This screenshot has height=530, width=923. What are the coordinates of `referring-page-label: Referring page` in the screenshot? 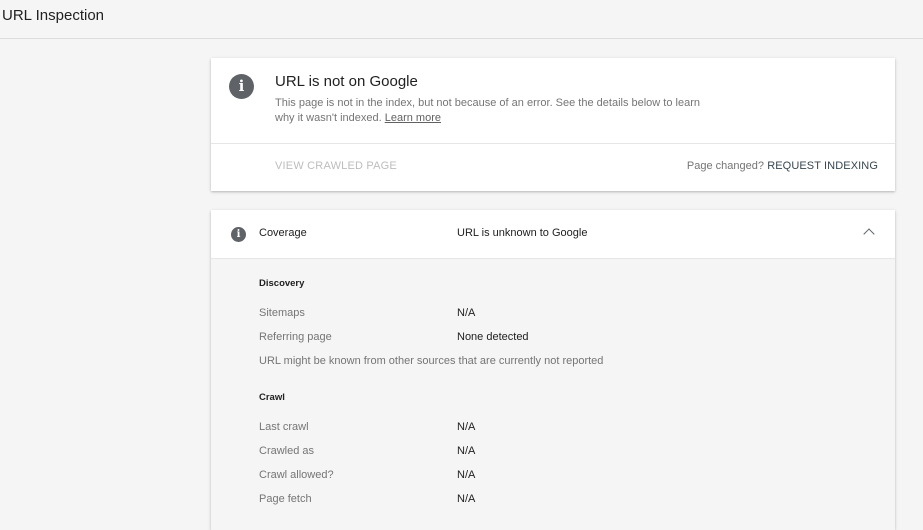 It's located at (295, 337).